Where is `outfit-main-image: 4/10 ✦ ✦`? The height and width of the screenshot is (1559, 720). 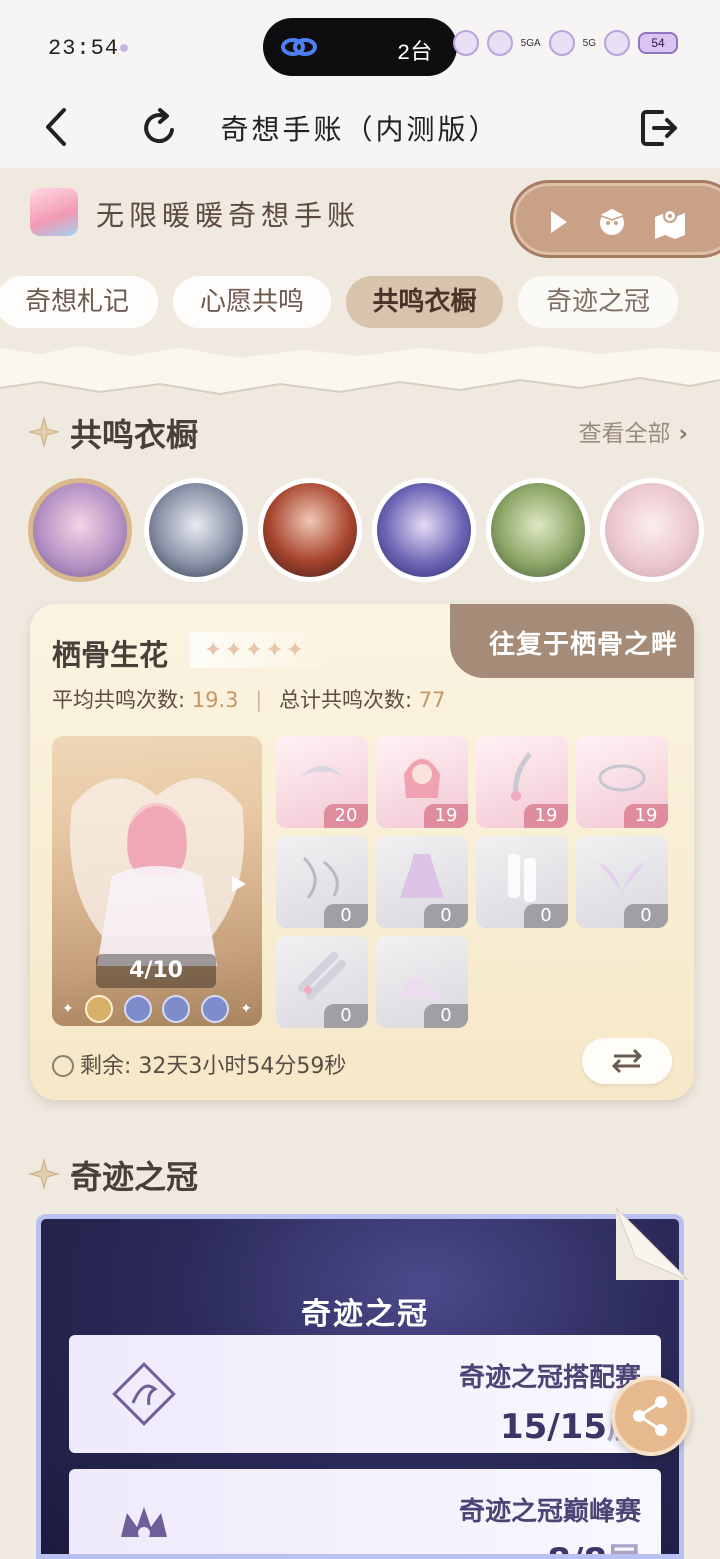 outfit-main-image: 4/10 ✦ ✦ is located at coordinates (157, 881).